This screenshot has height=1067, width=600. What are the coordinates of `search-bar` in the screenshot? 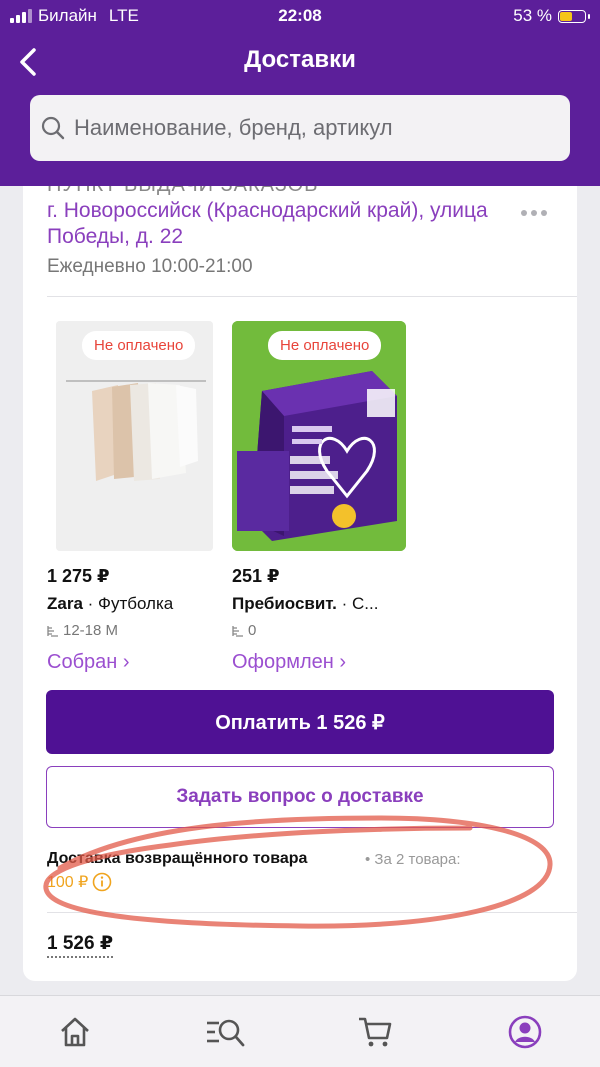 It's located at (300, 128).